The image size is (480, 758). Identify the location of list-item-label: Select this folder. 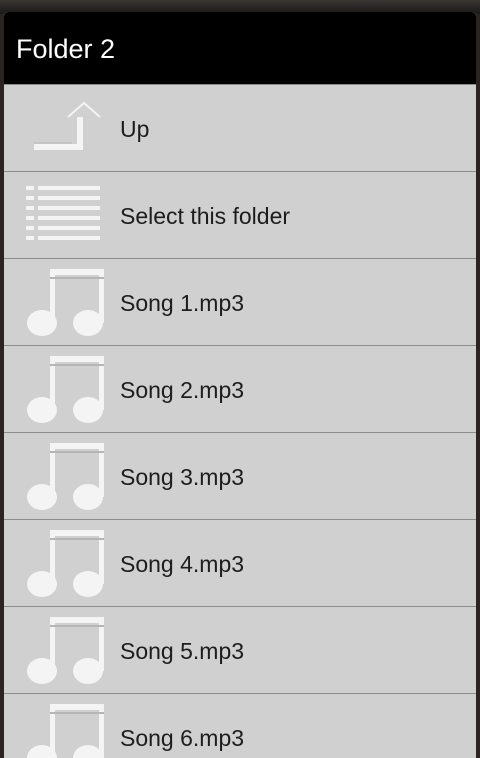
(205, 216).